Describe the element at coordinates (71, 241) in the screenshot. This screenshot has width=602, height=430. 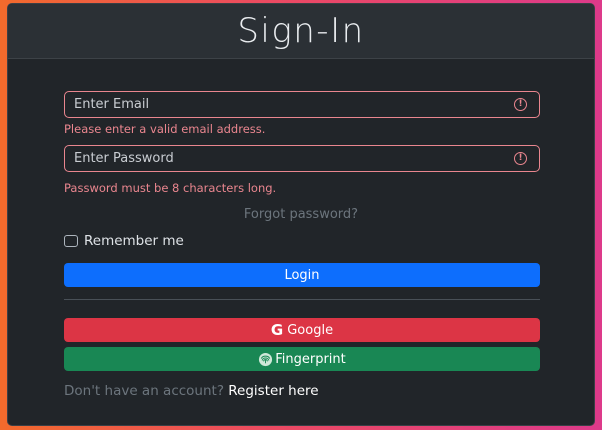
I see `remember-checkbox` at that location.